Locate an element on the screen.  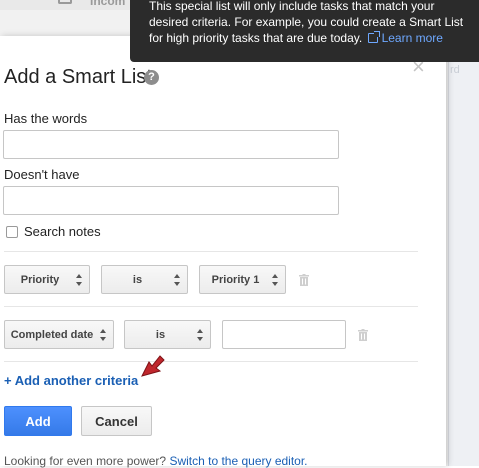
criteria-field-value: Completed date is located at coordinates (52, 334).